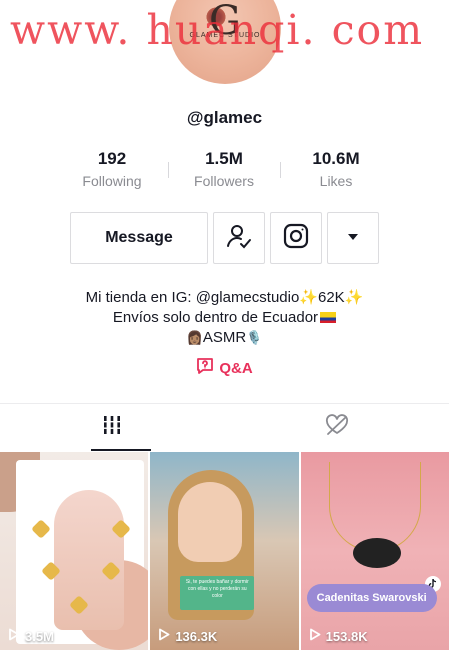 Image resolution: width=449 pixels, height=650 pixels. Describe the element at coordinates (224, 181) in the screenshot. I see `stat-followers-label: Followers` at that location.